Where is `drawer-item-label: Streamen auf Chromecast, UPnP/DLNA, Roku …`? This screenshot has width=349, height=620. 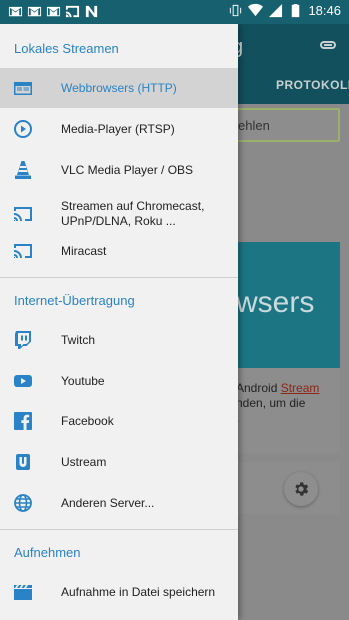 drawer-item-label: Streamen auf Chromecast, UPnP/DLNA, Roku … is located at coordinates (132, 214).